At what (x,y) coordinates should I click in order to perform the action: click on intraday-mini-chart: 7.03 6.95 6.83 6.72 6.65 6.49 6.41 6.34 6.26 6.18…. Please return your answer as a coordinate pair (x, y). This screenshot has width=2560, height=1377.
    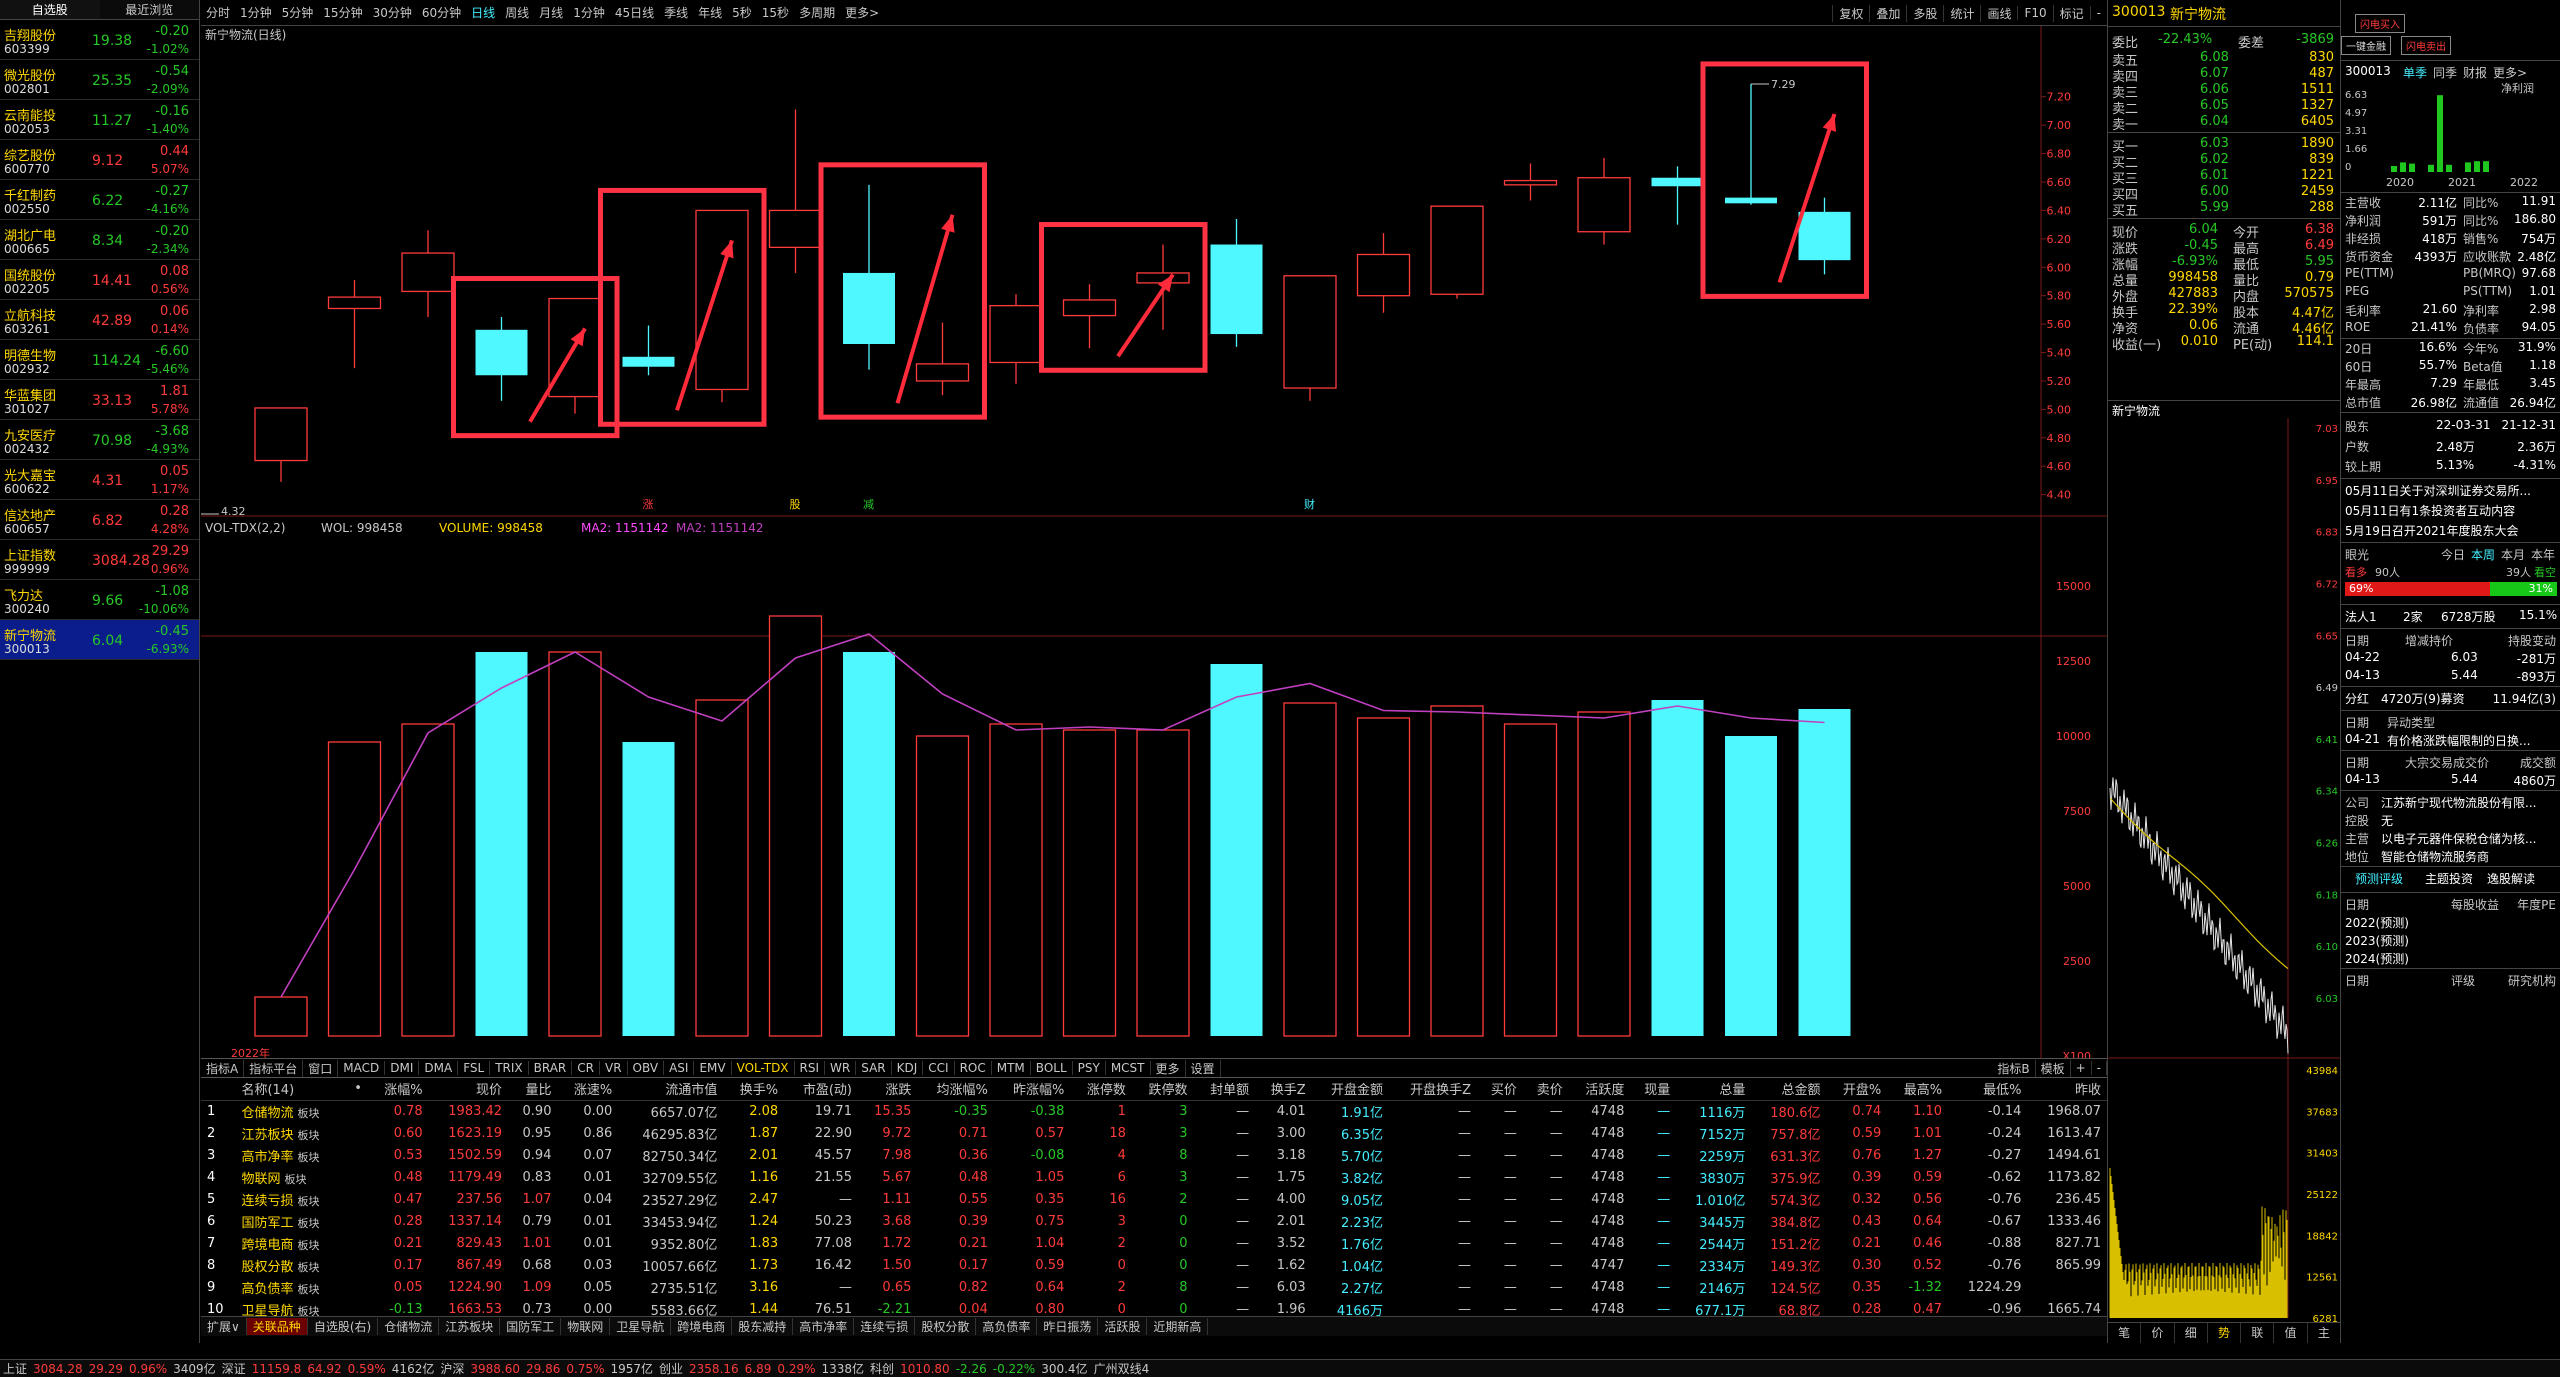
    Looking at the image, I should click on (2224, 877).